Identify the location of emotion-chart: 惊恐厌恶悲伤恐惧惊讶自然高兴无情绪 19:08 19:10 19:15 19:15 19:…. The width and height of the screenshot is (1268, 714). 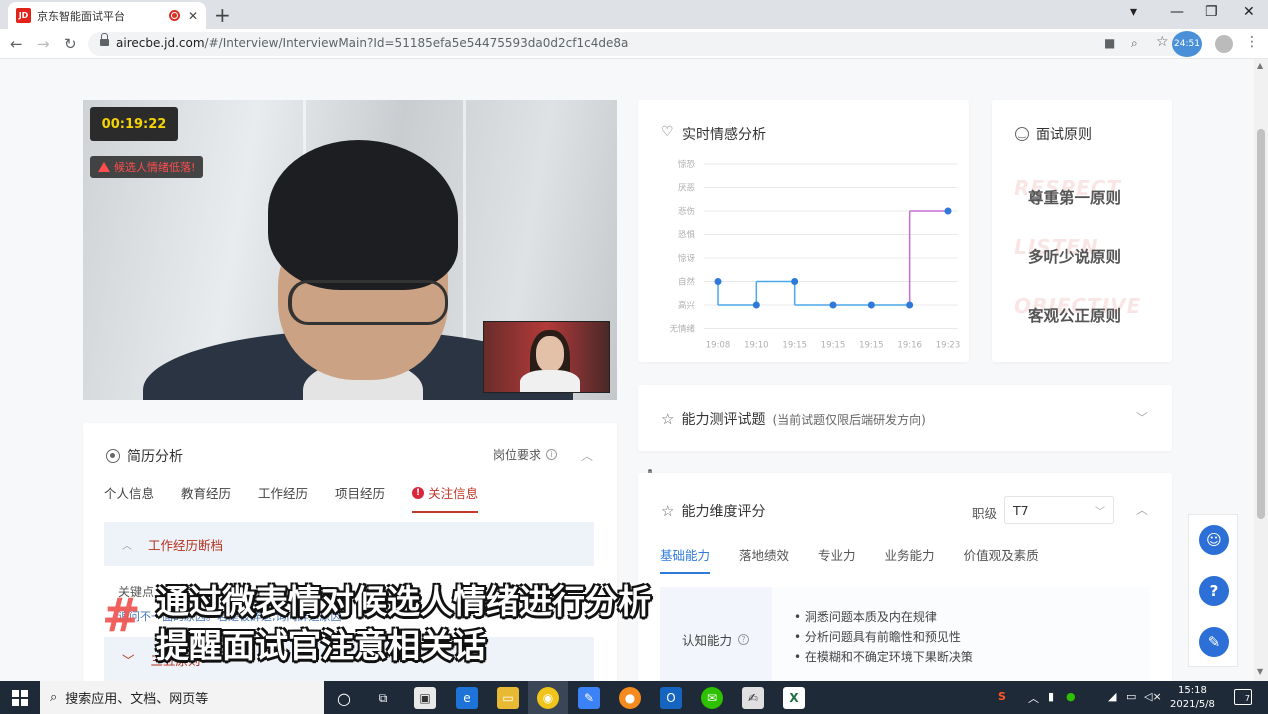
(814, 255).